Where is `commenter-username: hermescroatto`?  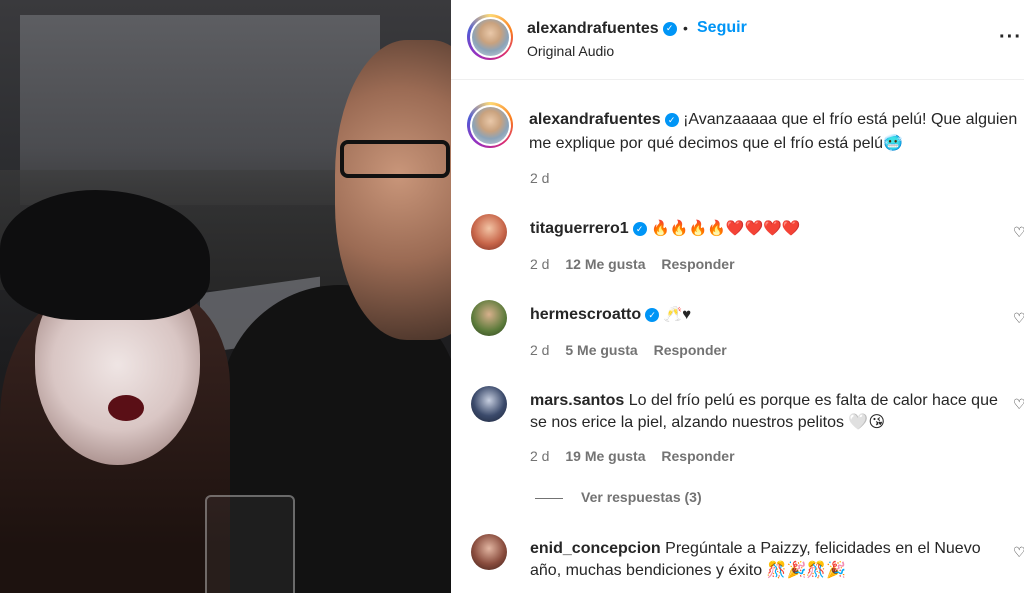
commenter-username: hermescroatto is located at coordinates (585, 314).